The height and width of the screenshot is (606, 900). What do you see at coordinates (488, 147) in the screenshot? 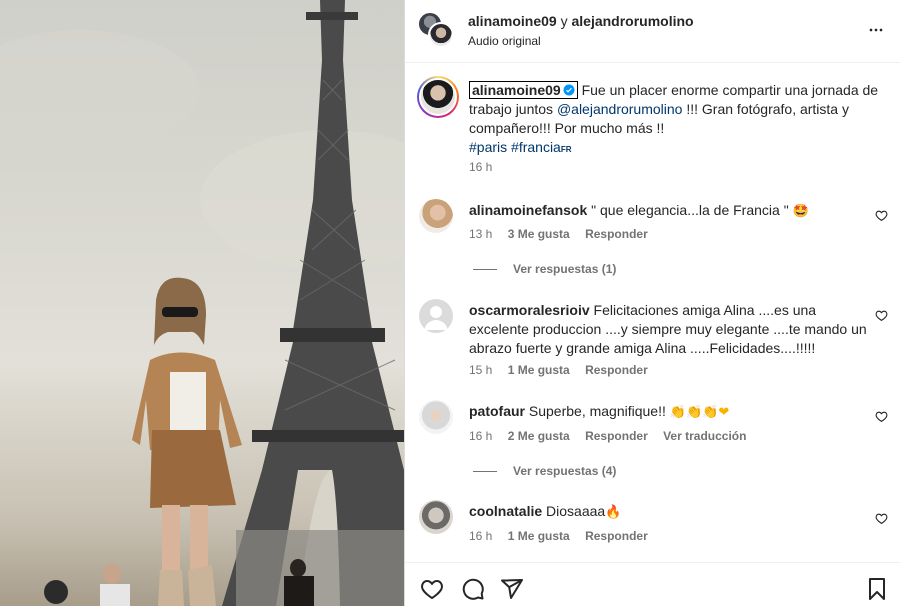
I see `hashtag-link: #paris` at bounding box center [488, 147].